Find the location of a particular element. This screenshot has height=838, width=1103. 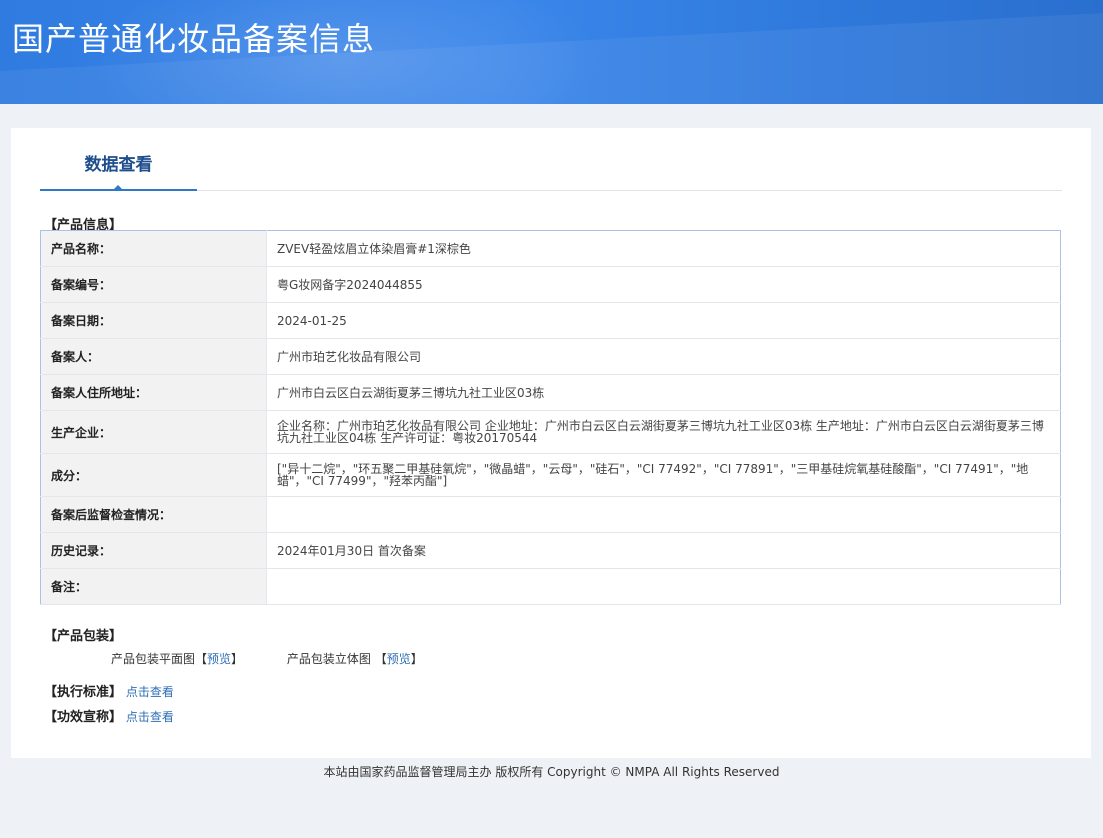

table-row: 产品名称： ZVEV轻盈炫眉立体染眉膏#1深棕色 is located at coordinates (550, 248).